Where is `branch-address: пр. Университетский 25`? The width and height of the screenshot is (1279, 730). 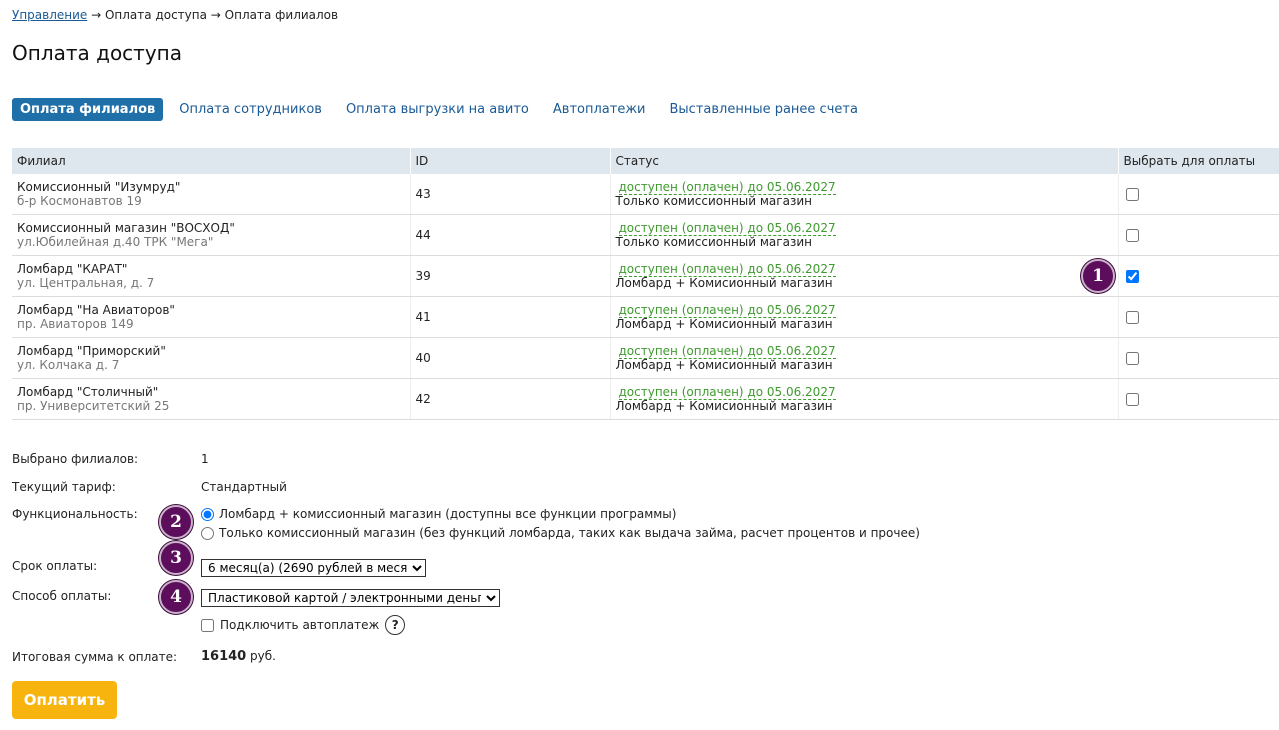
branch-address: пр. Университетский 25 is located at coordinates (93, 406).